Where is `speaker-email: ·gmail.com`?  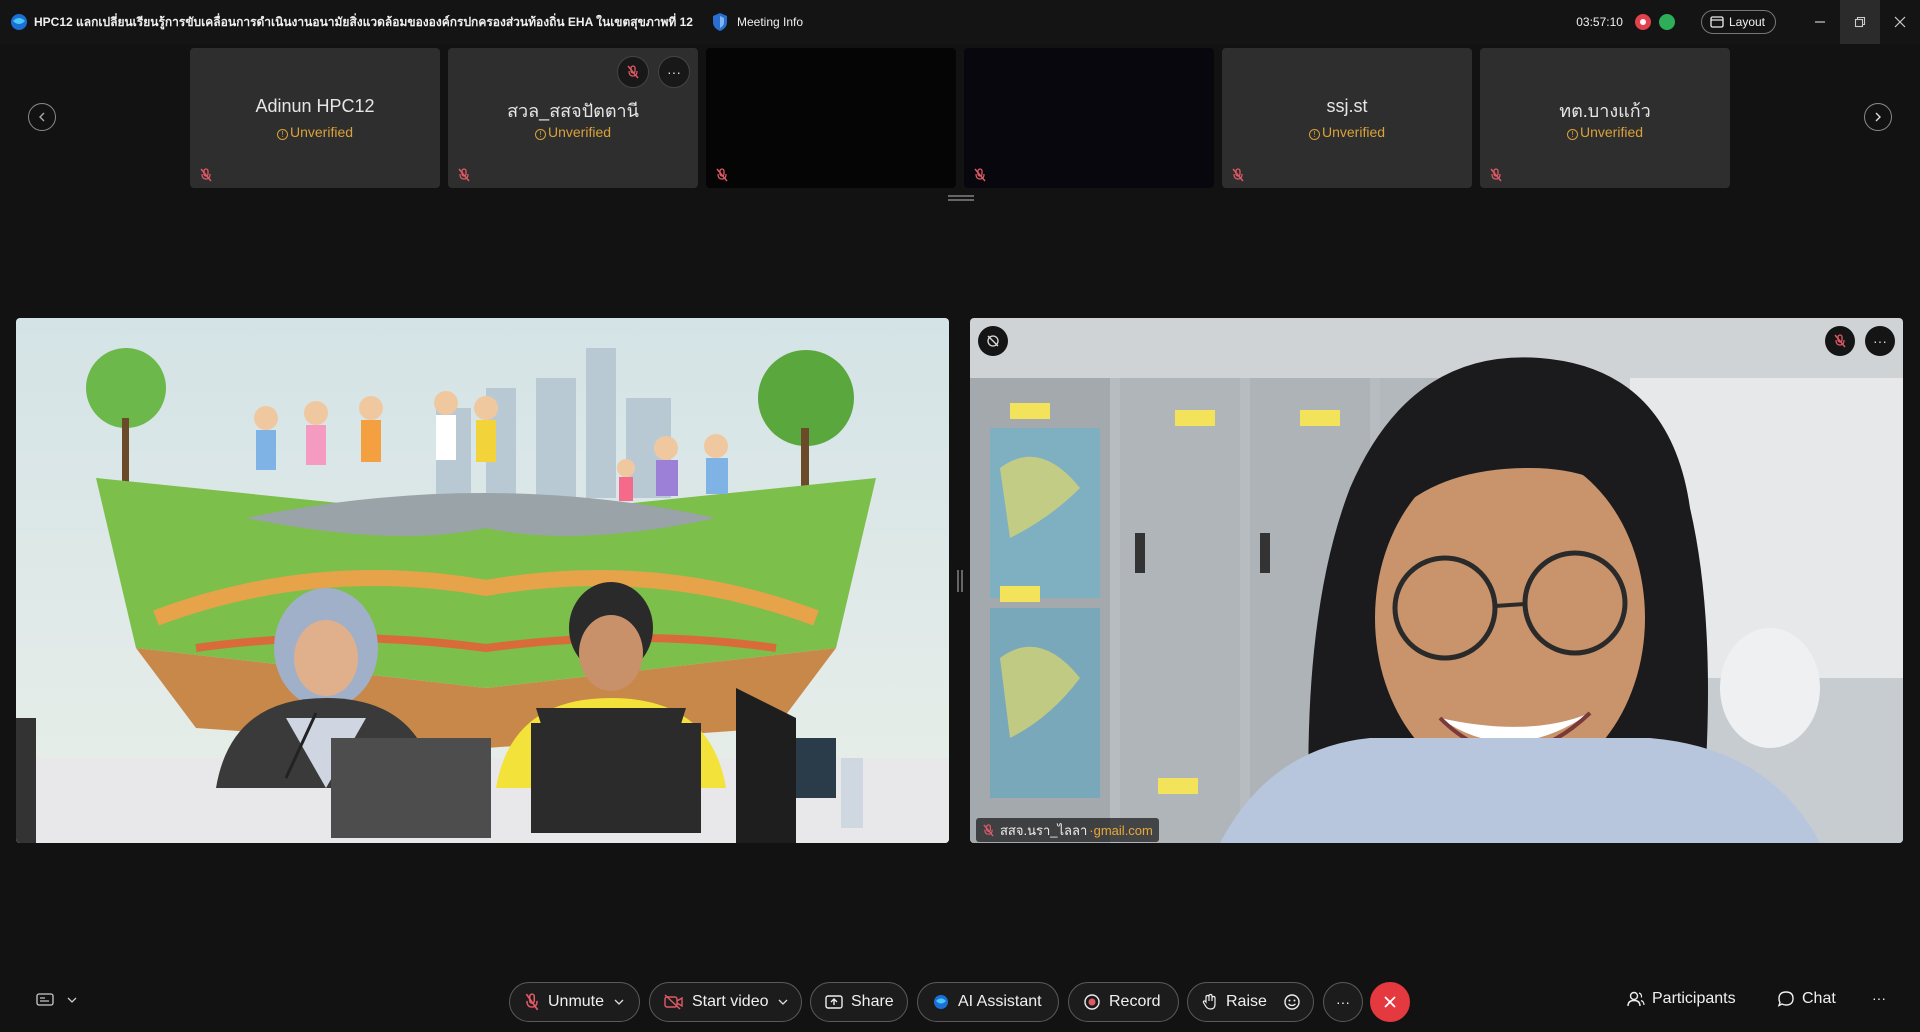 speaker-email: ·gmail.com is located at coordinates (1121, 830).